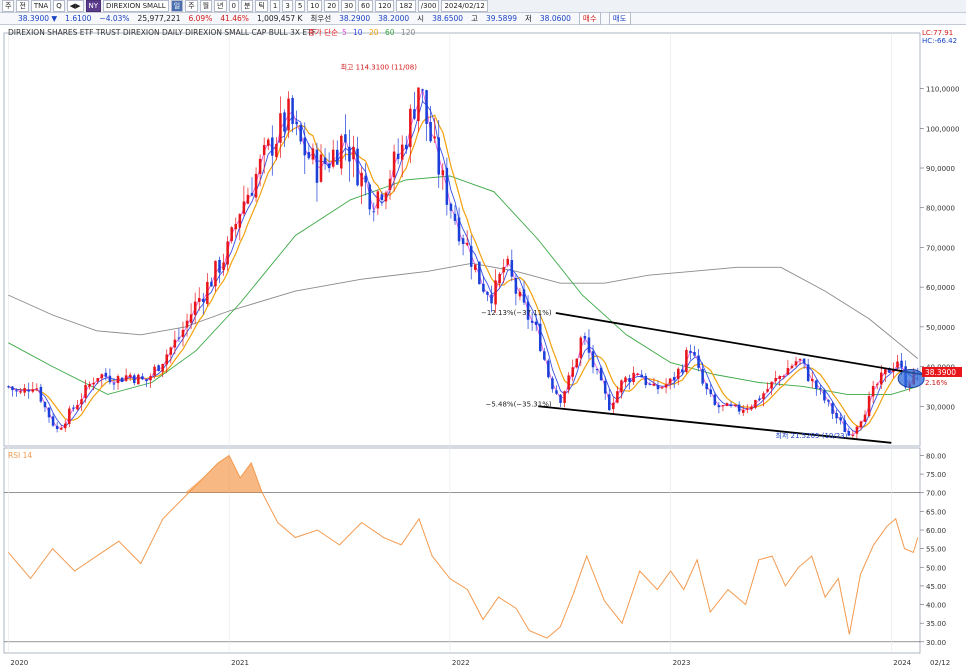  I want to click on toolbar-item-9: 월, so click(206, 6).